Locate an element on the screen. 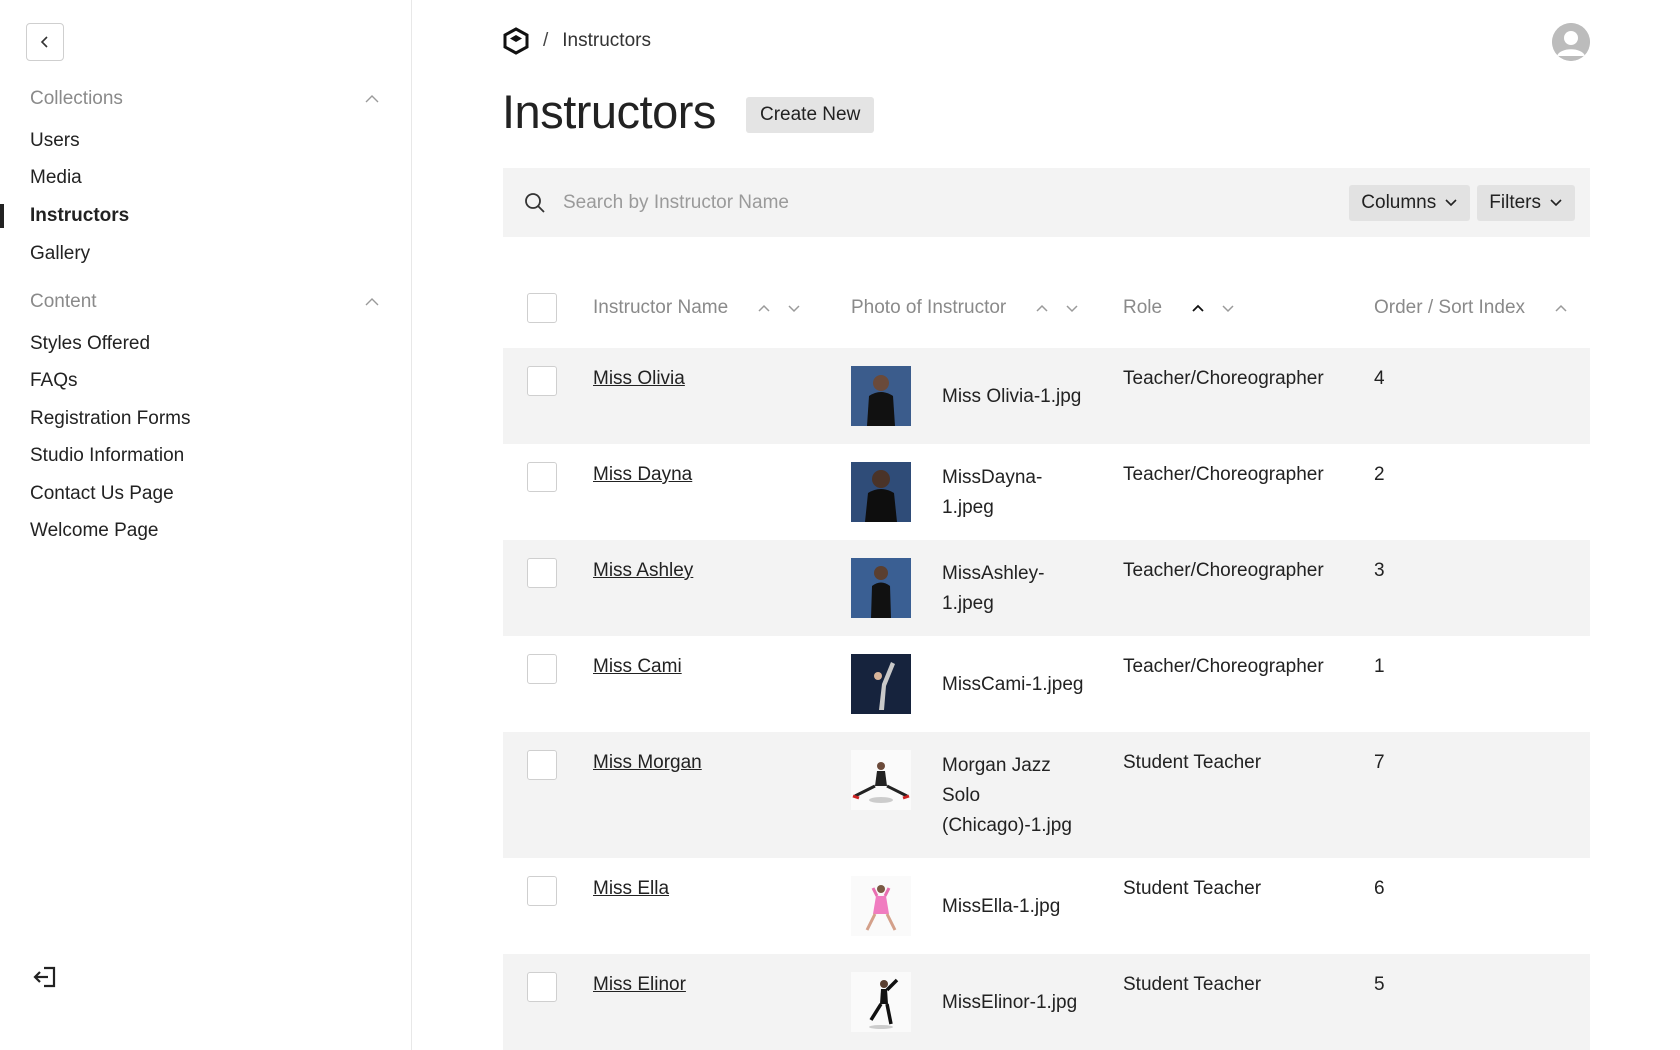 This screenshot has width=1680, height=1050. breadcrumb-current: Instructors is located at coordinates (606, 40).